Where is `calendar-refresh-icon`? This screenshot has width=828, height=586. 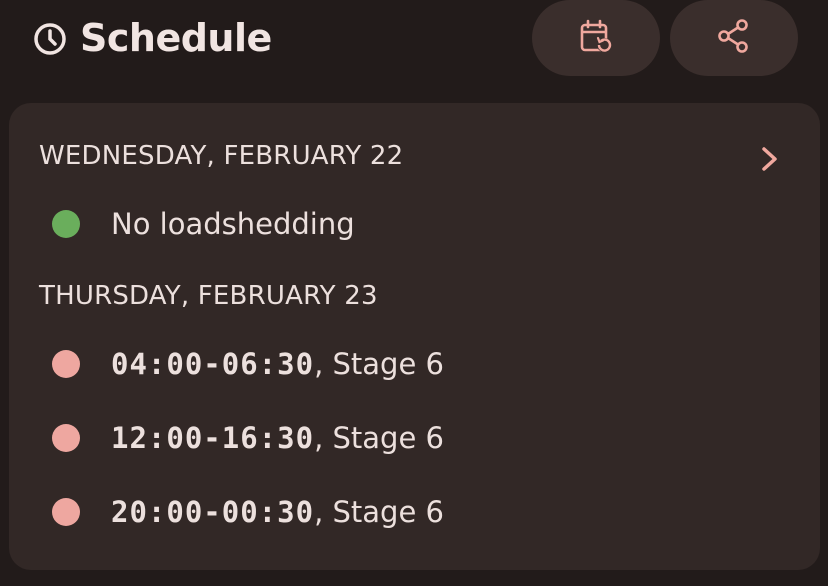
calendar-refresh-icon is located at coordinates (596, 38).